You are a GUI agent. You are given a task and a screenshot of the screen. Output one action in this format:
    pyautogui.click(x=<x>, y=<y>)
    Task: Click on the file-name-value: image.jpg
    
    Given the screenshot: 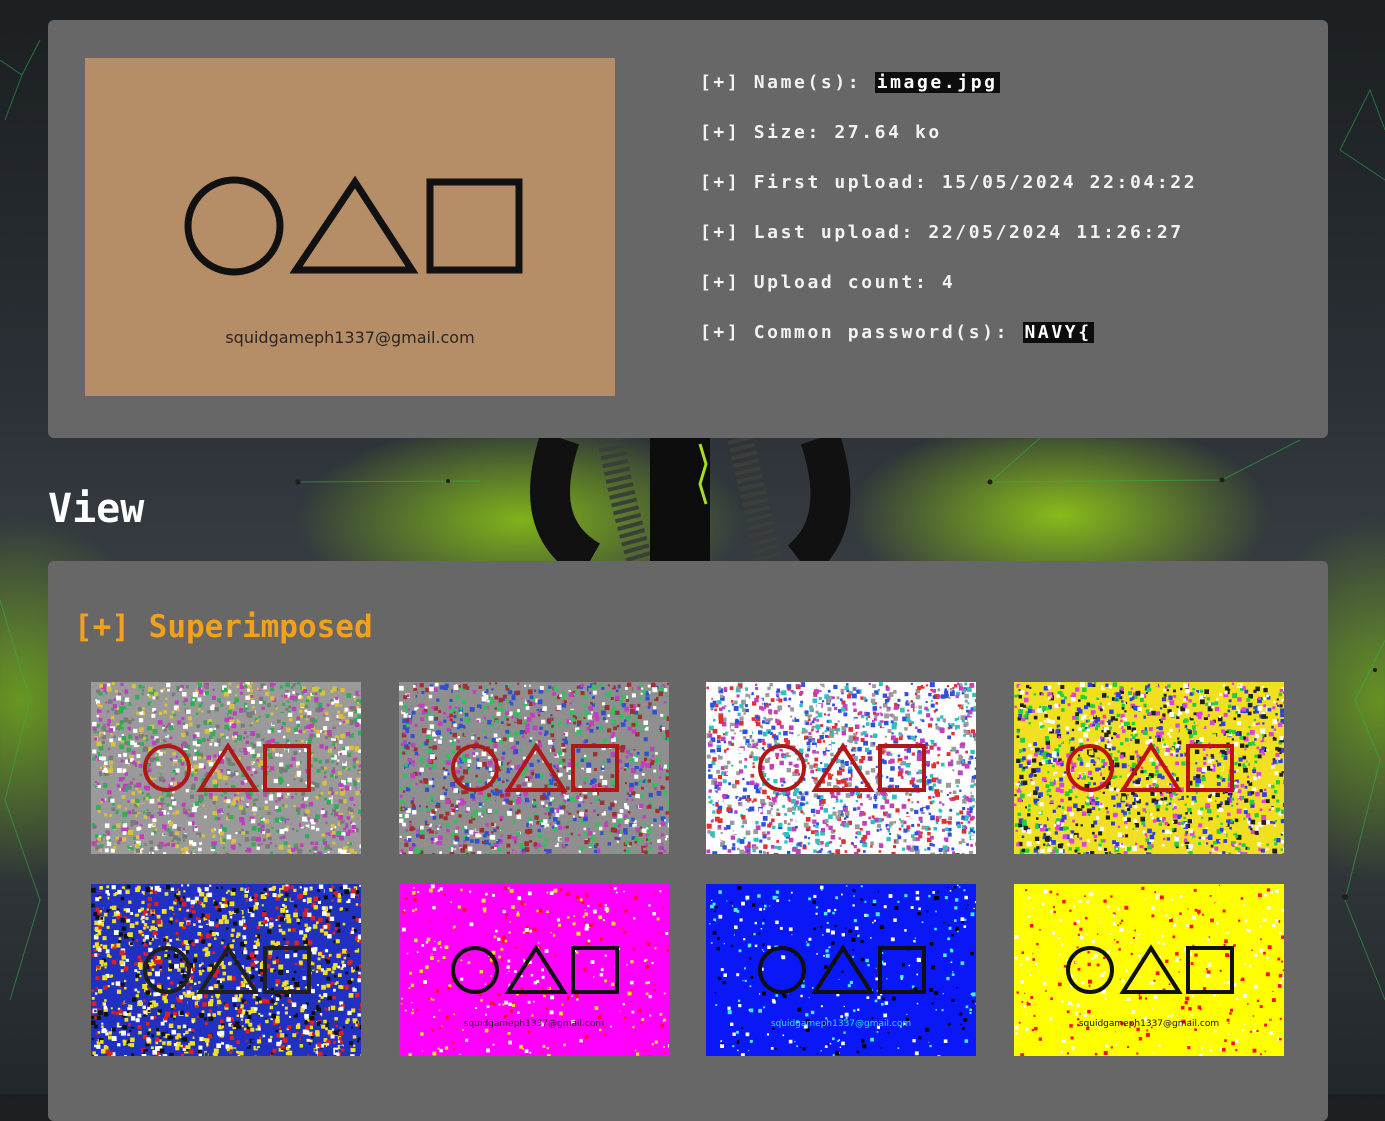 What is the action you would take?
    pyautogui.click(x=937, y=82)
    